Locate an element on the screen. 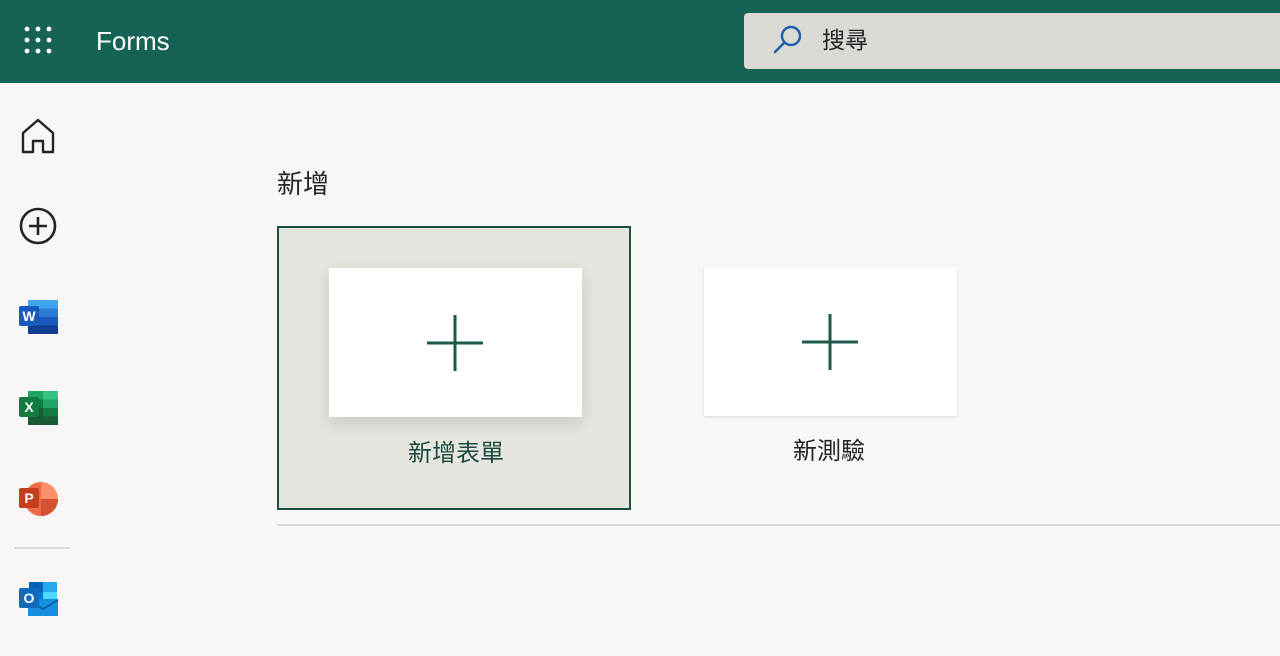  app-launcher-icon is located at coordinates (39, 41).